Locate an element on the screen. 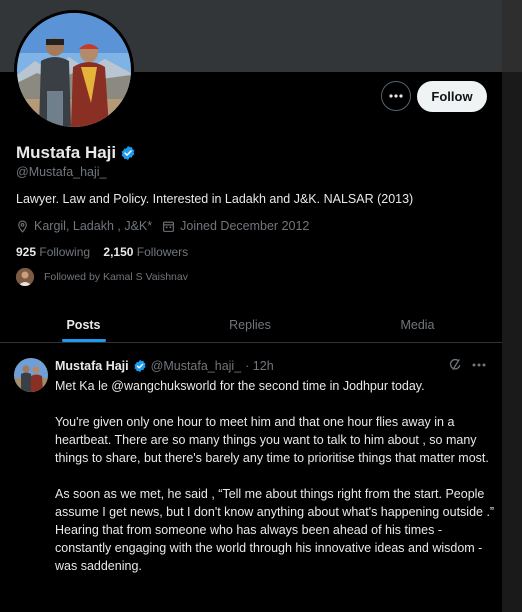 The height and width of the screenshot is (612, 522). followed-by-text: Followed by Kamal S Vaishnav is located at coordinates (116, 277).